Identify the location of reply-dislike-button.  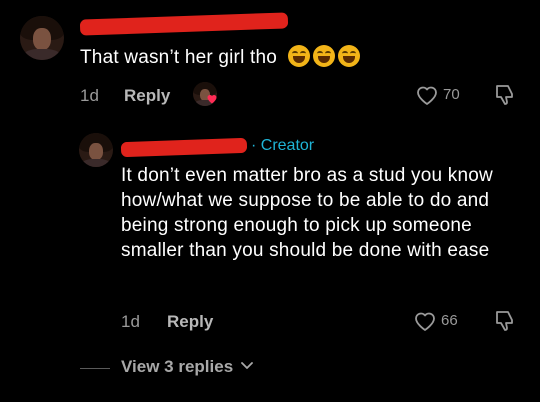
(506, 321).